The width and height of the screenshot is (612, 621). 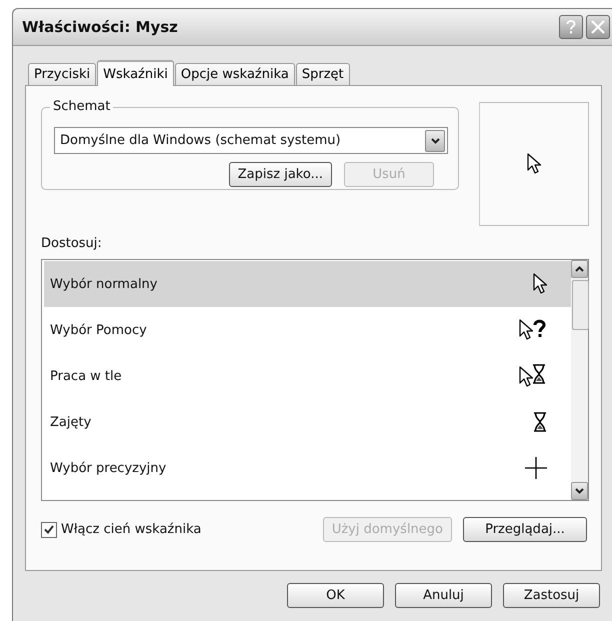 I want to click on dialog-button: Zastosuj, so click(x=551, y=595).